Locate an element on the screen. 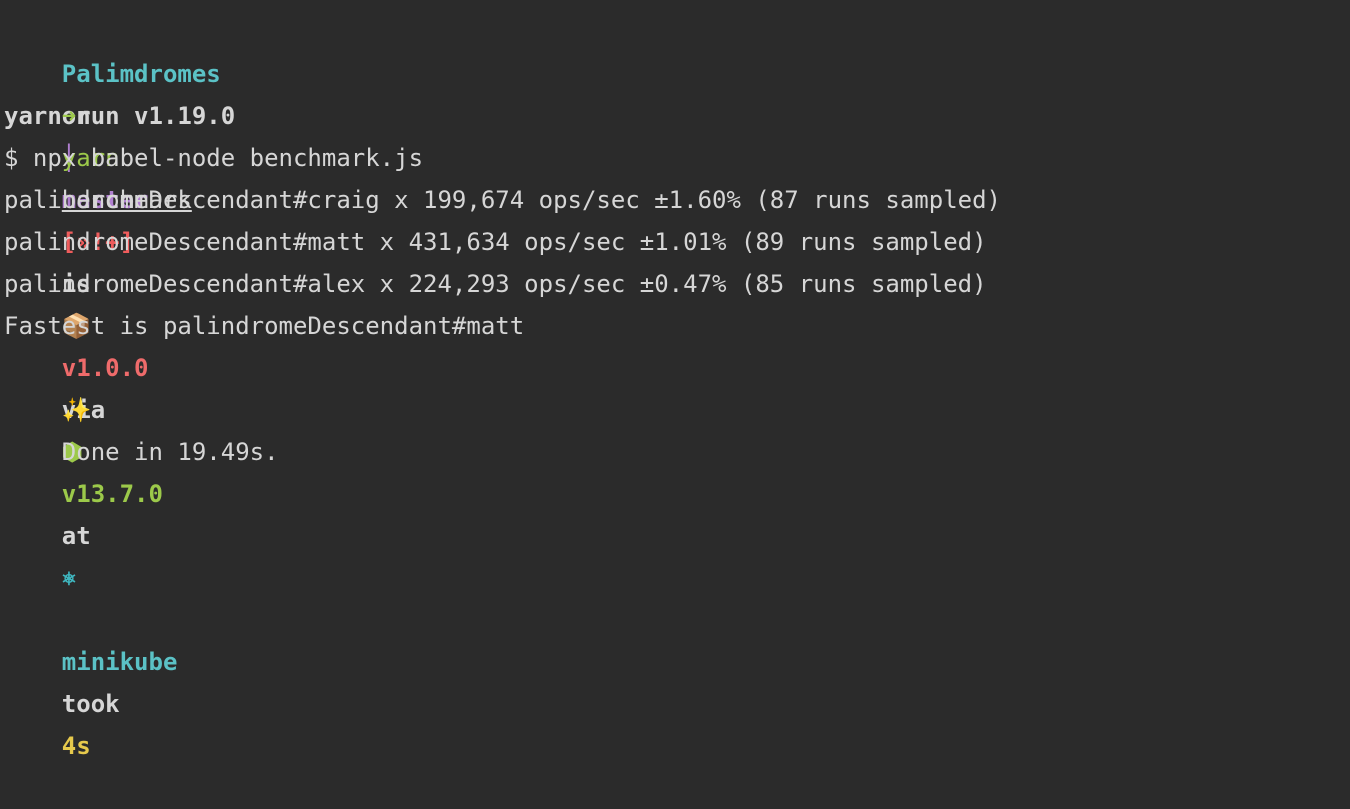  prompt-took-word: took is located at coordinates (90, 704).